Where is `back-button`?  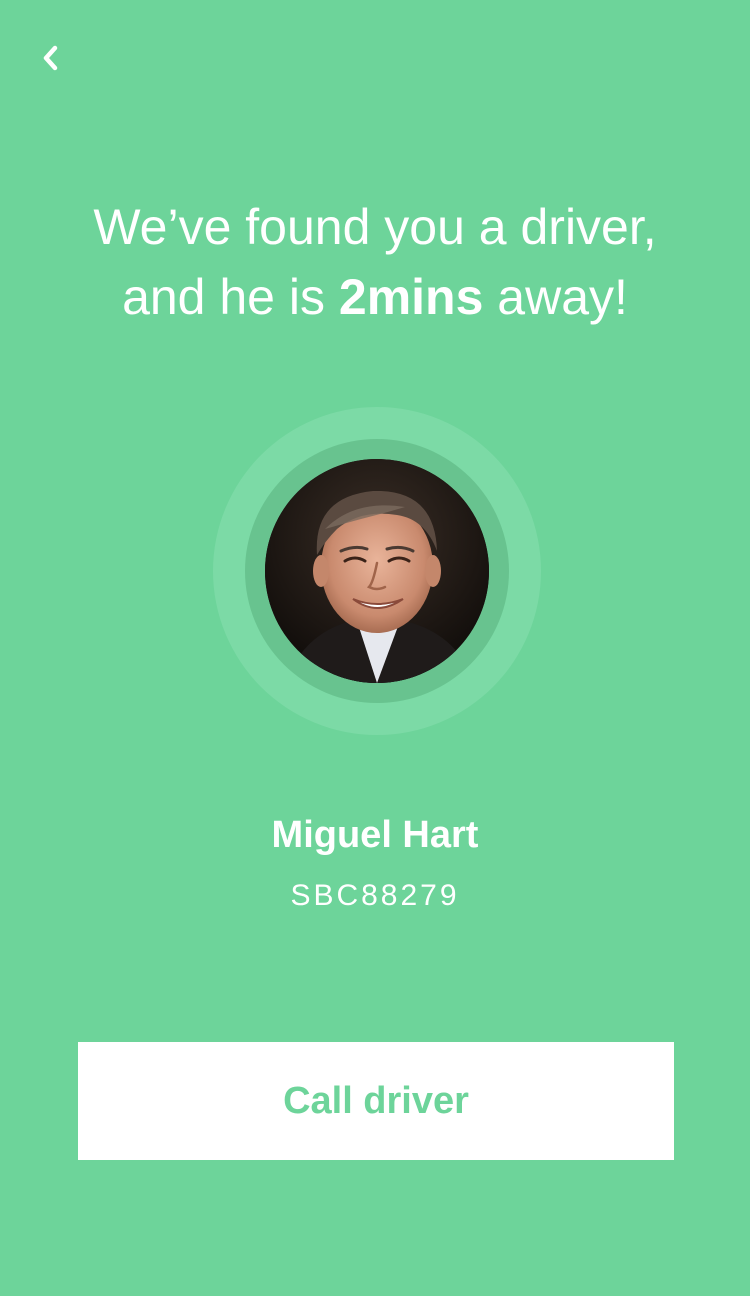 back-button is located at coordinates (50, 60).